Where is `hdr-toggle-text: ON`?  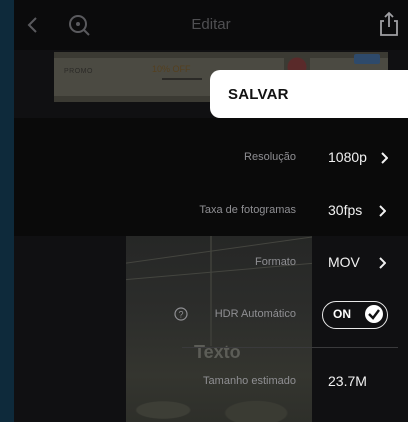 hdr-toggle-text: ON is located at coordinates (342, 314).